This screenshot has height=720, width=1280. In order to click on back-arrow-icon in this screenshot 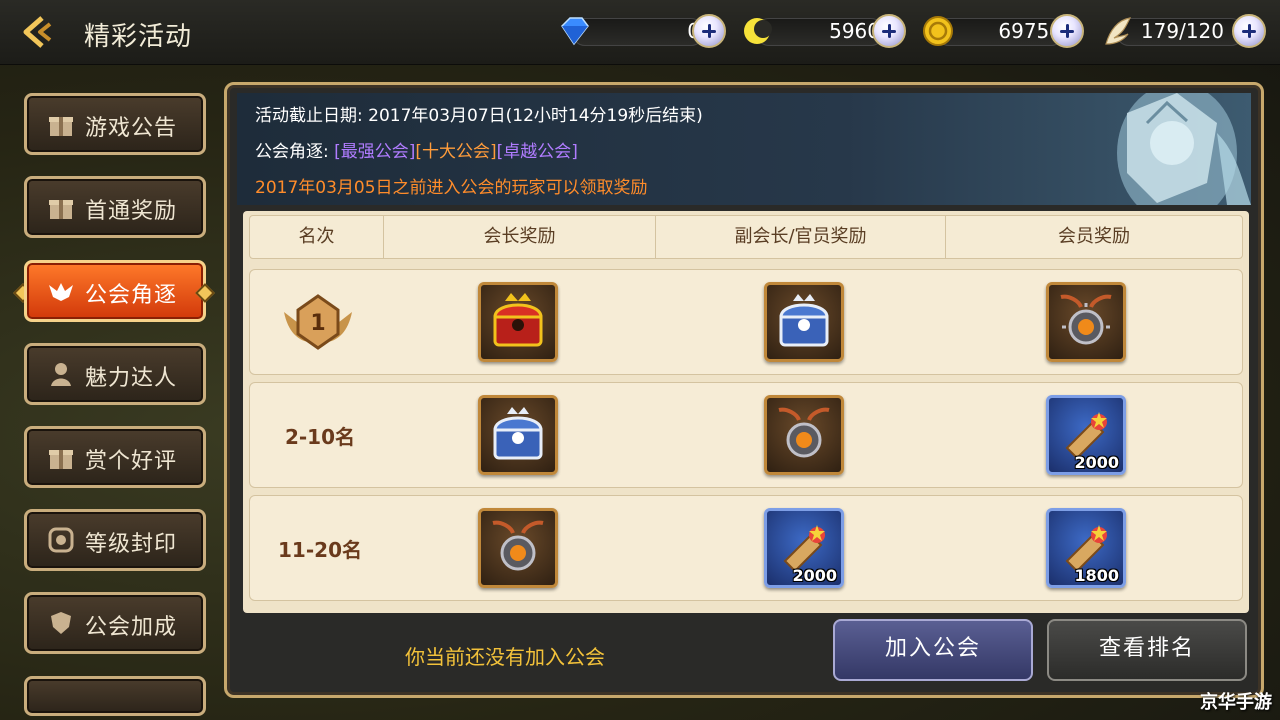, I will do `click(37, 32)`.